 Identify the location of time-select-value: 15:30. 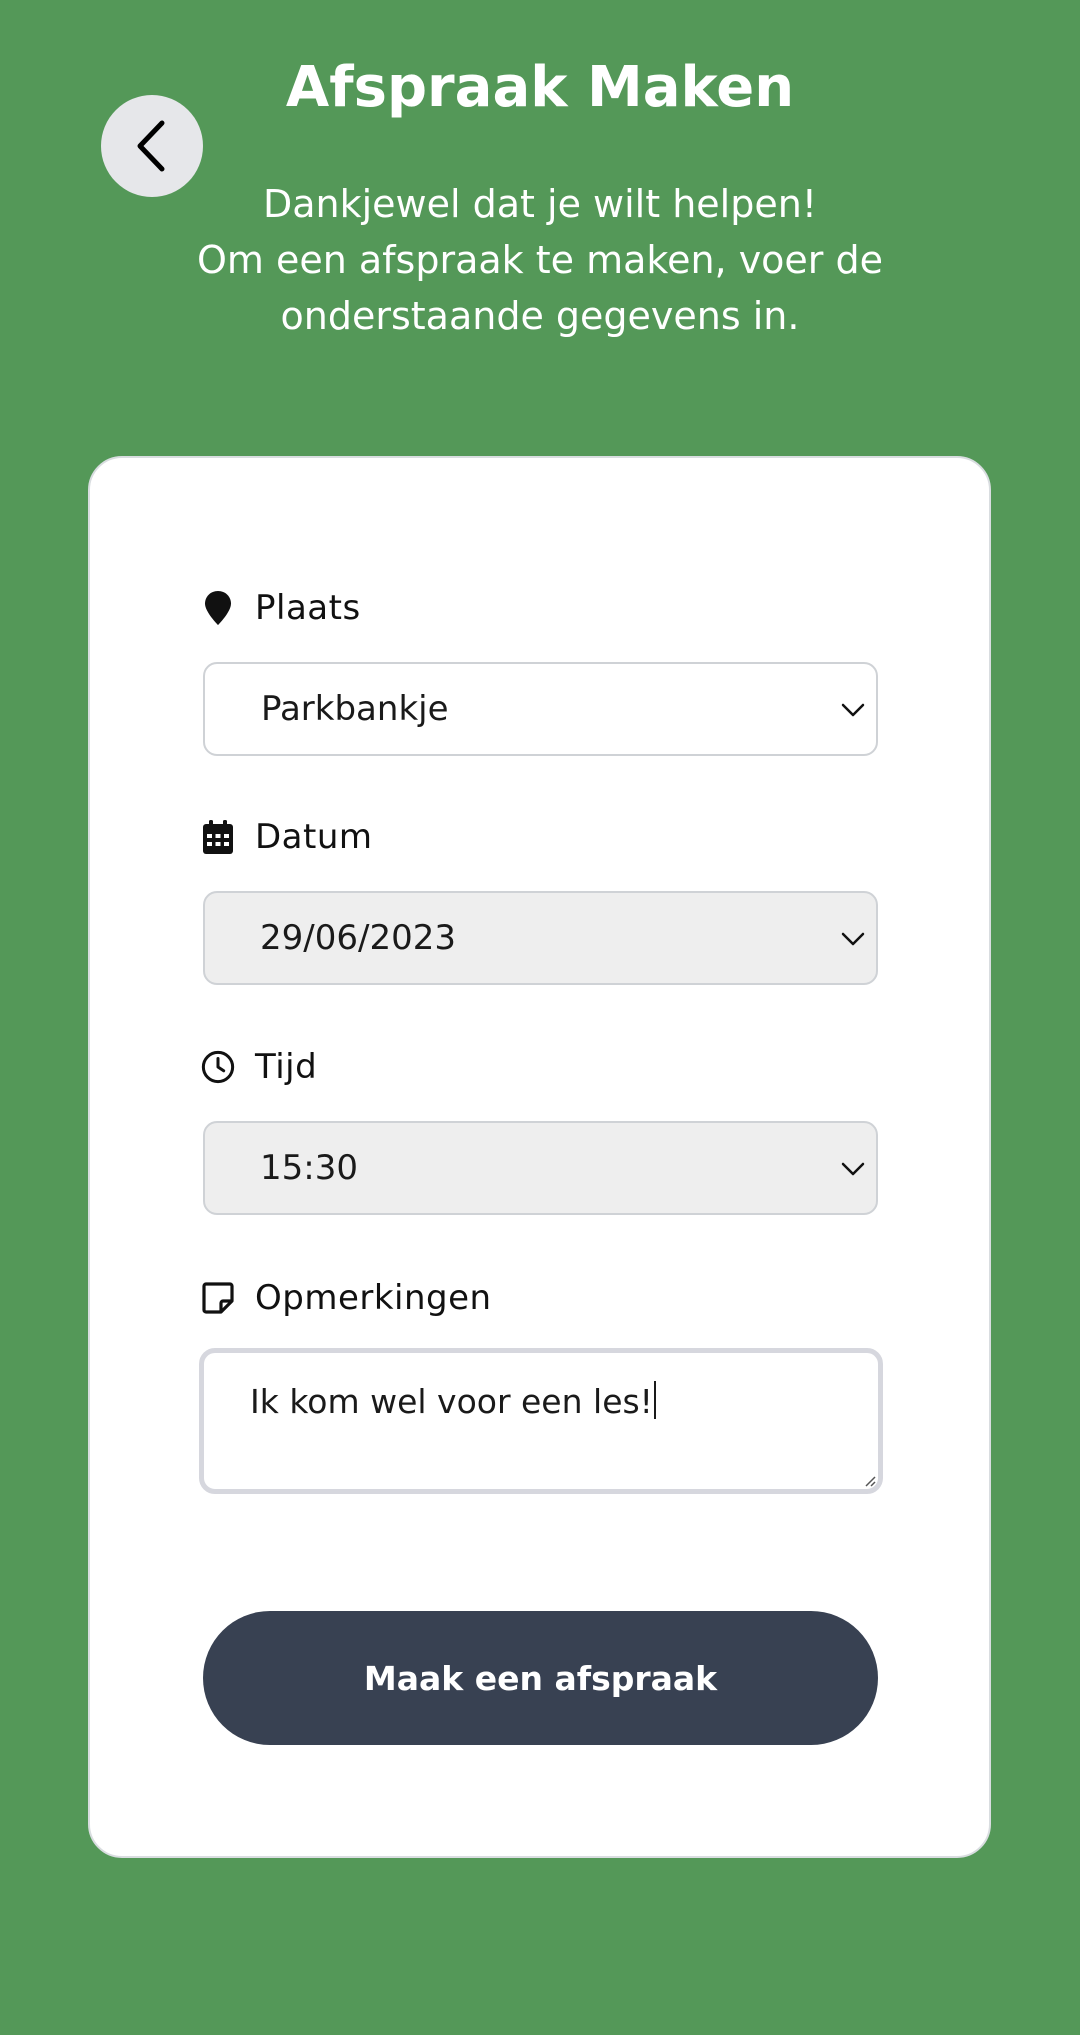
(309, 1168).